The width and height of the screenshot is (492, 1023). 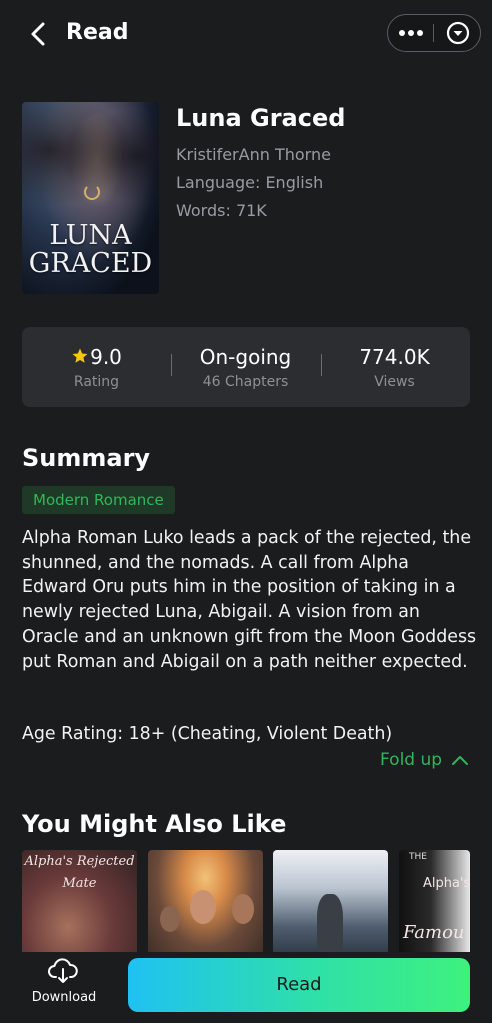 I want to click on chevron-up-icon, so click(x=460, y=760).